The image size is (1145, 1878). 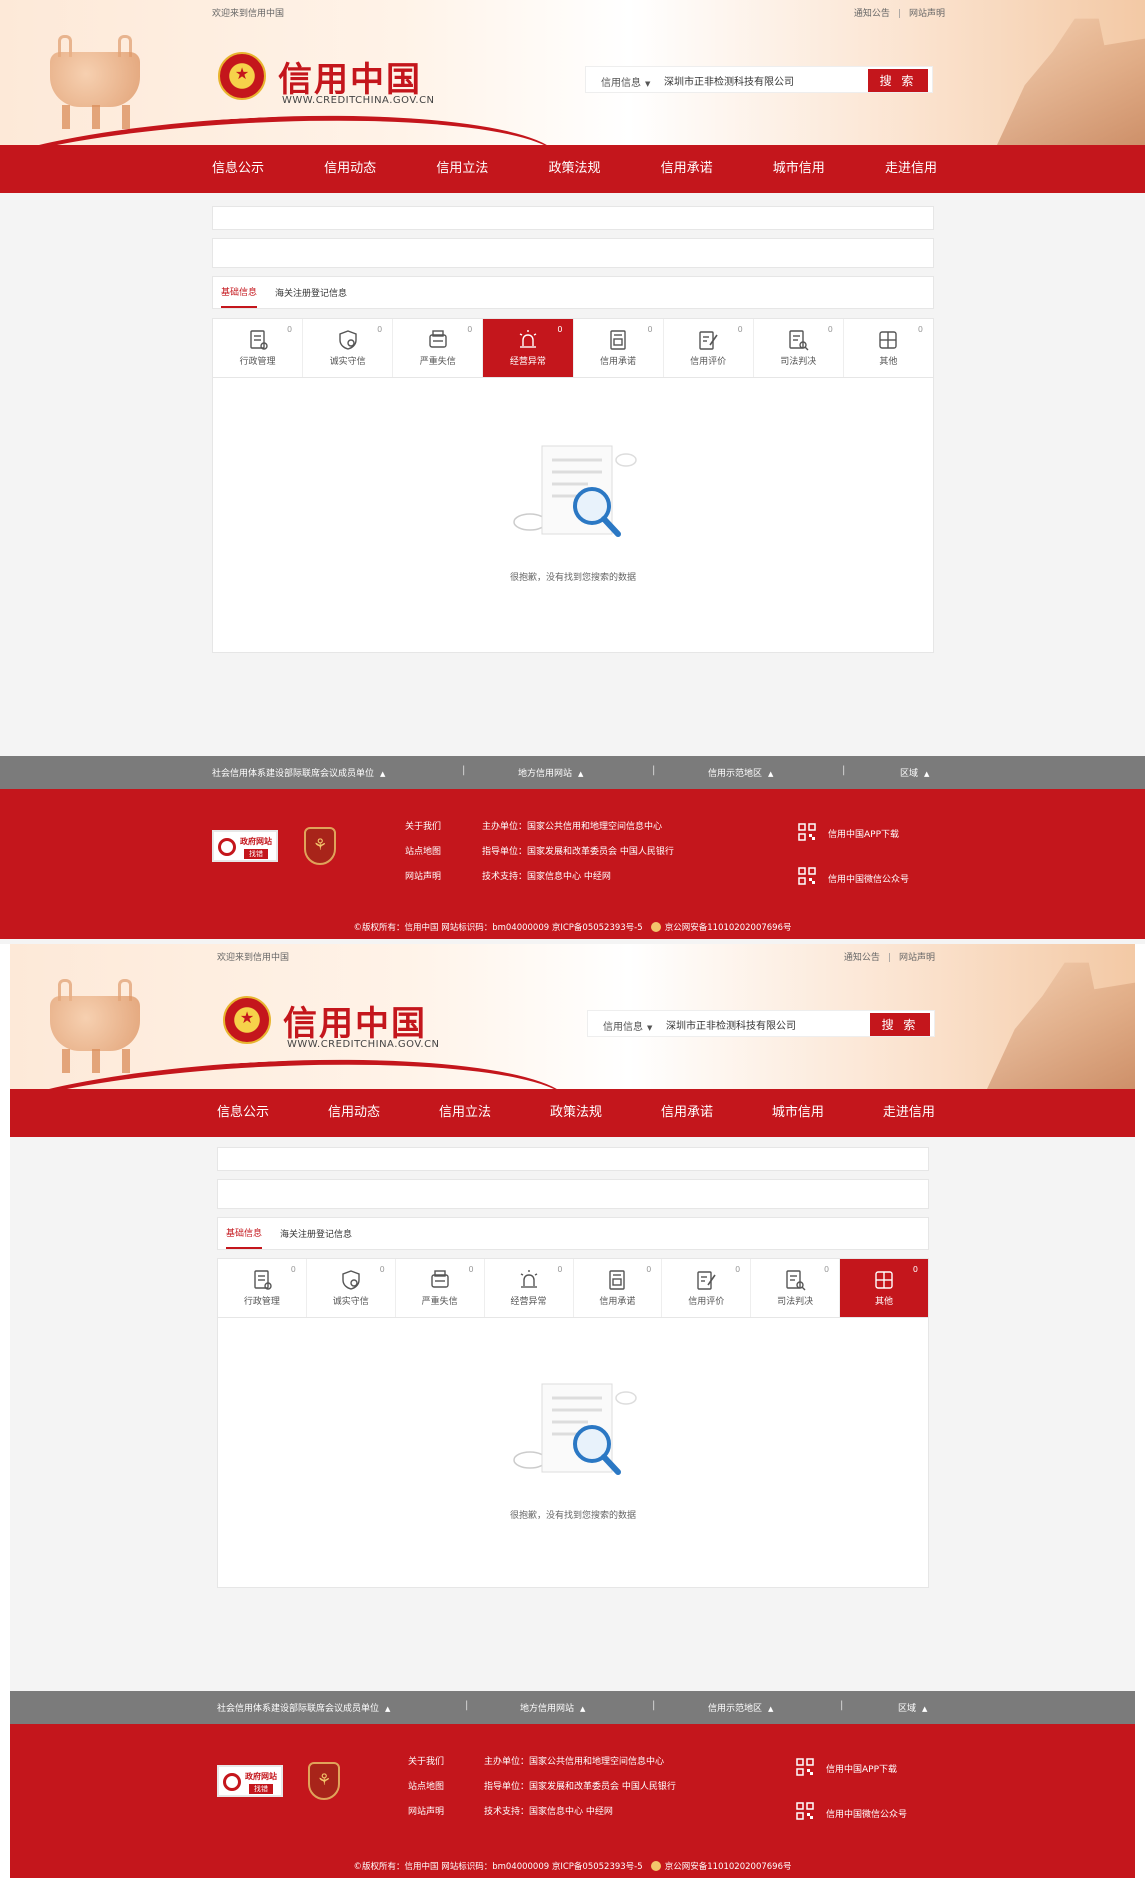 I want to click on promise-icon, so click(x=618, y=340).